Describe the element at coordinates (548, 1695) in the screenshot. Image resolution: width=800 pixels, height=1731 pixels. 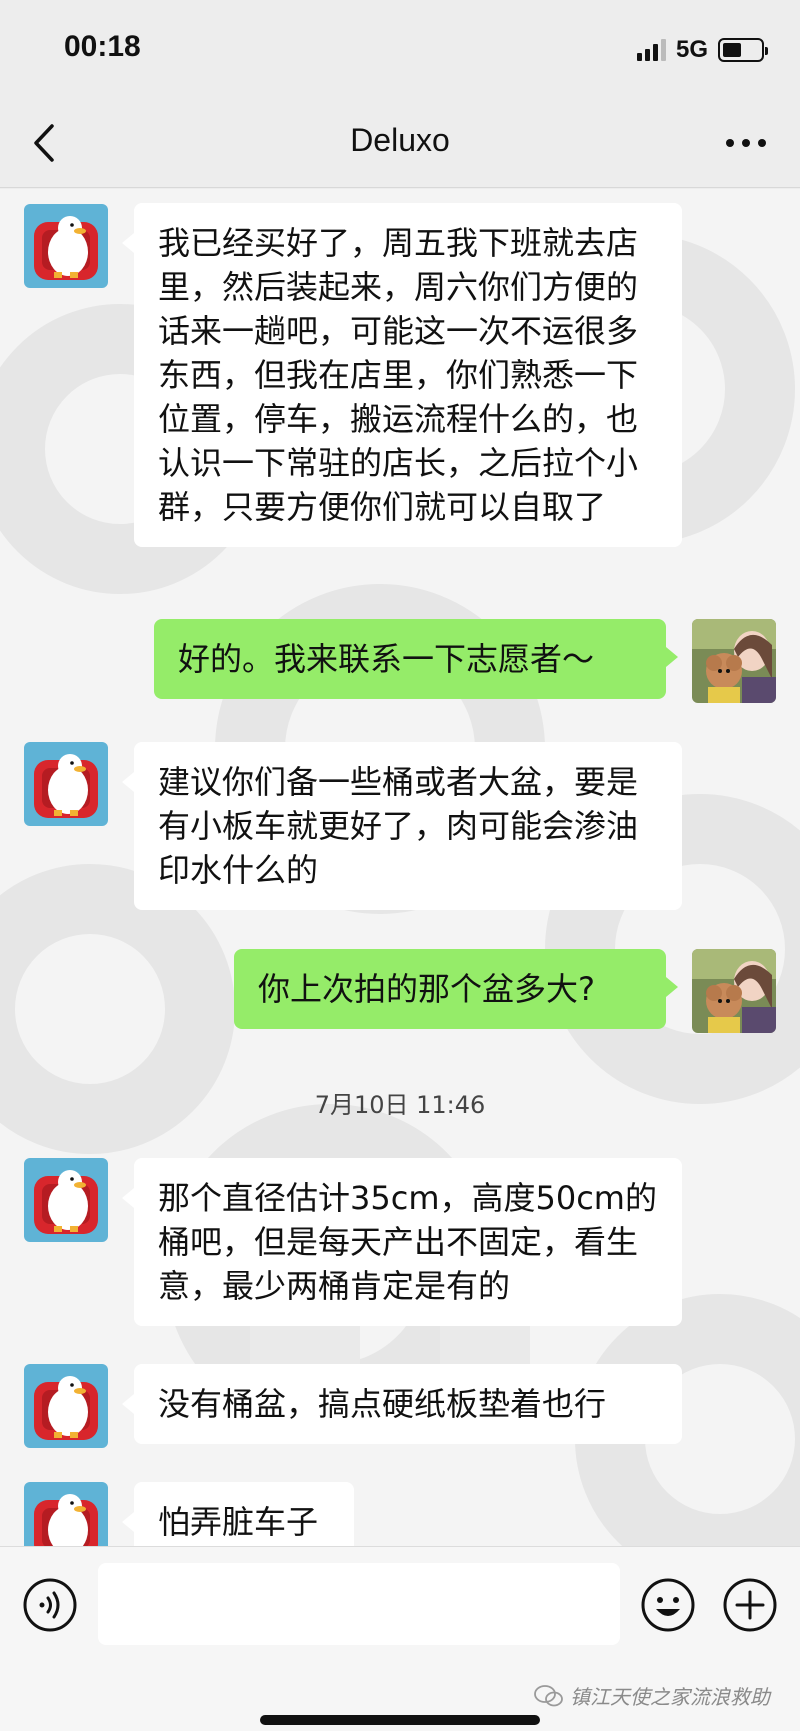
I see `wechat-icon` at that location.